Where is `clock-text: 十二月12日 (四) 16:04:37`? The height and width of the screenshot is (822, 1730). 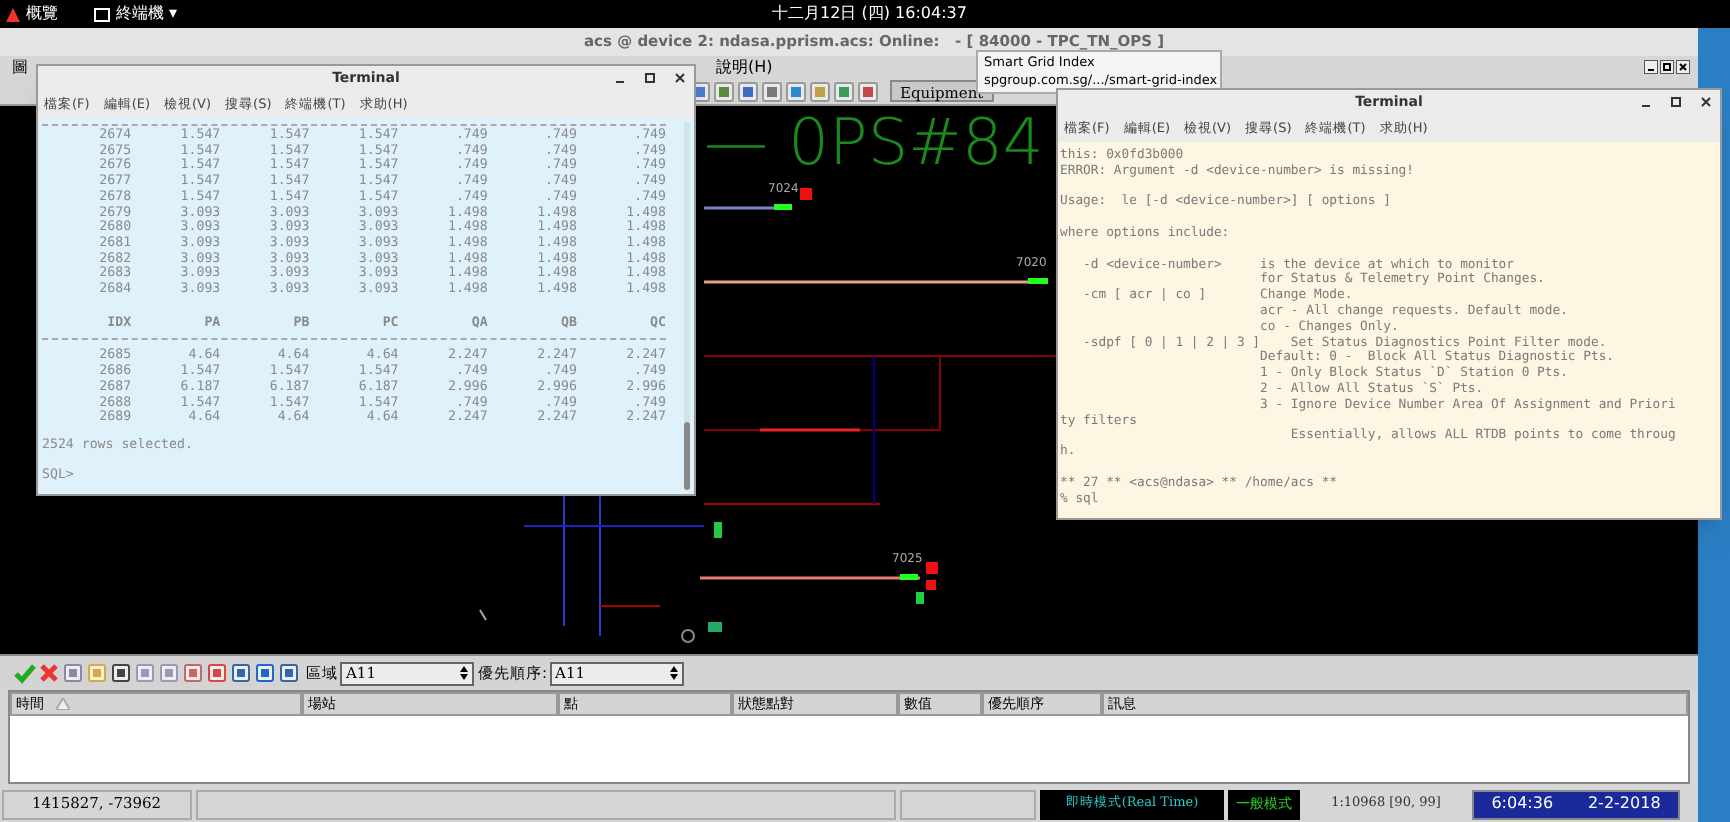
clock-text: 十二月12日 (四) 16:04:37 is located at coordinates (869, 14).